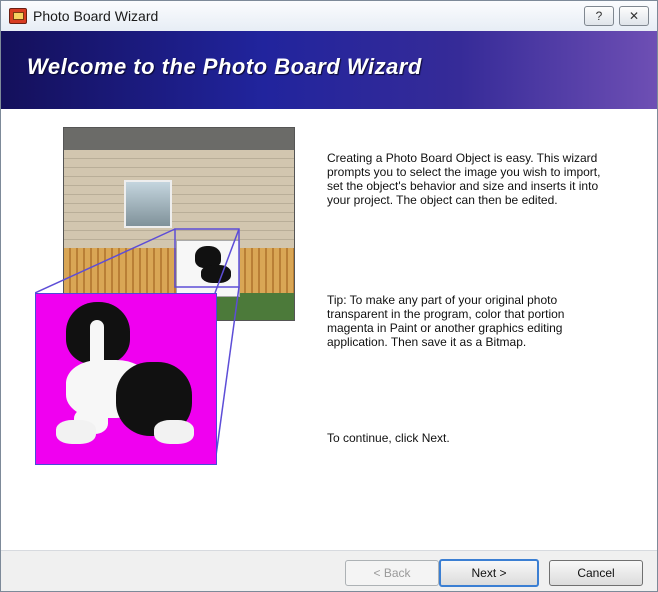 The image size is (658, 592). What do you see at coordinates (148, 204) in the screenshot?
I see `window-image-part` at bounding box center [148, 204].